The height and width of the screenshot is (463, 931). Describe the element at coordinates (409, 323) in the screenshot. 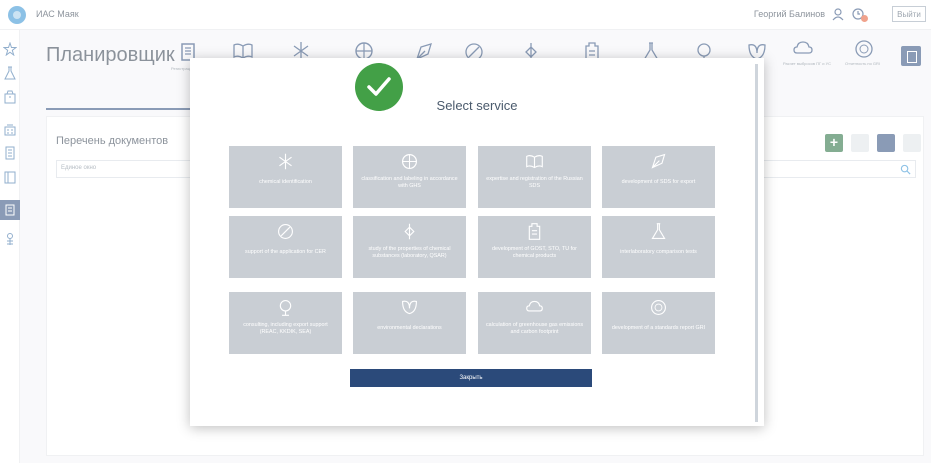

I see `service-card-environmental: environmental declarations` at that location.